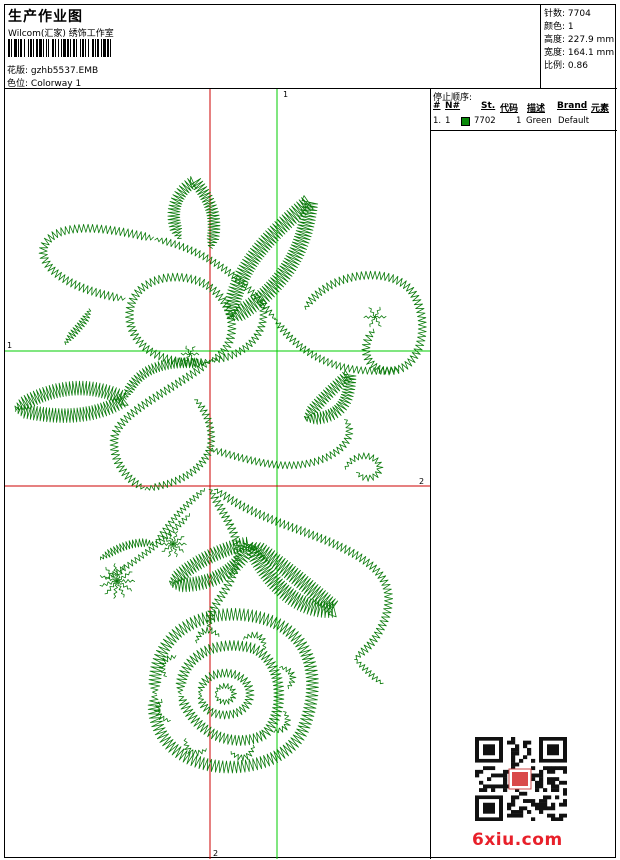  What do you see at coordinates (519, 121) in the screenshot?
I see `row-stitches: 1` at bounding box center [519, 121].